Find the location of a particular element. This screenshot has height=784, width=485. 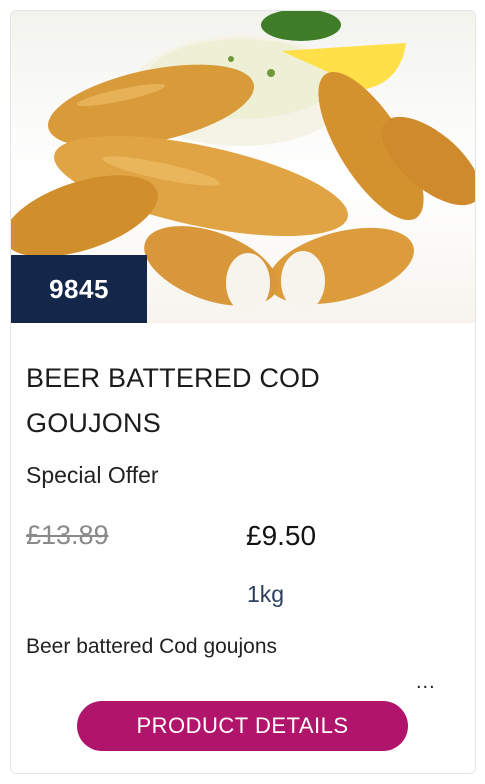

product-details-button: PRODUCT DETAILS is located at coordinates (242, 726).